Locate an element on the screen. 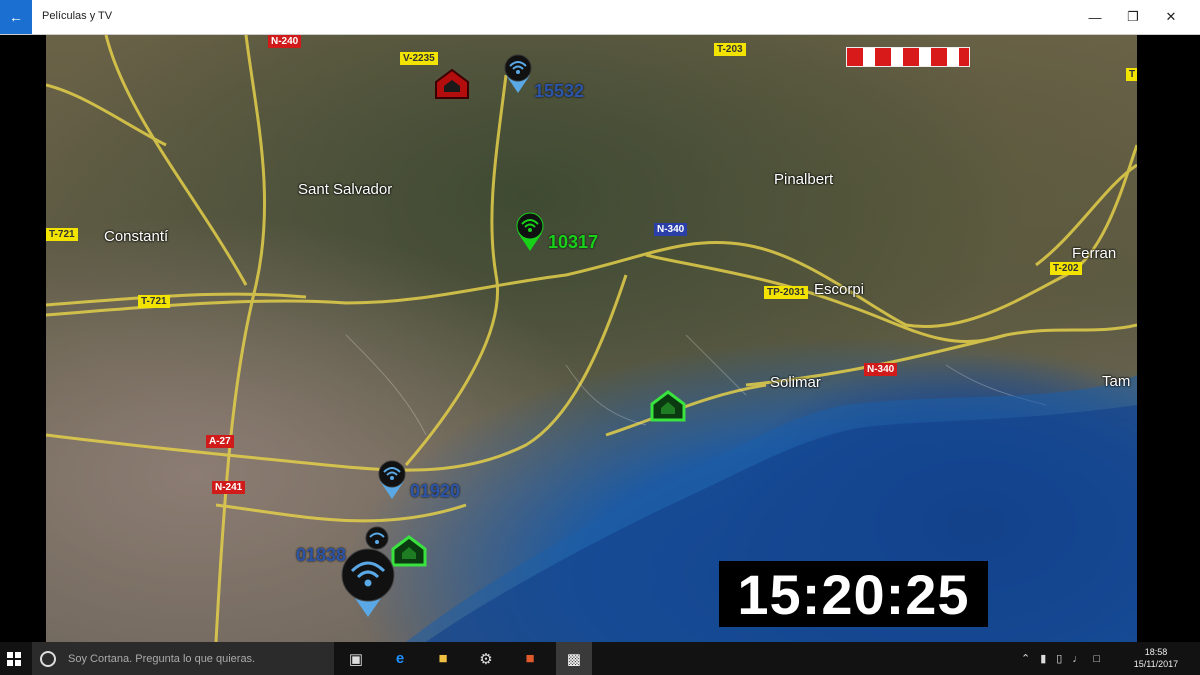  cortana-search: Soy Cortana. Pregunta lo que quieras. is located at coordinates (183, 658).